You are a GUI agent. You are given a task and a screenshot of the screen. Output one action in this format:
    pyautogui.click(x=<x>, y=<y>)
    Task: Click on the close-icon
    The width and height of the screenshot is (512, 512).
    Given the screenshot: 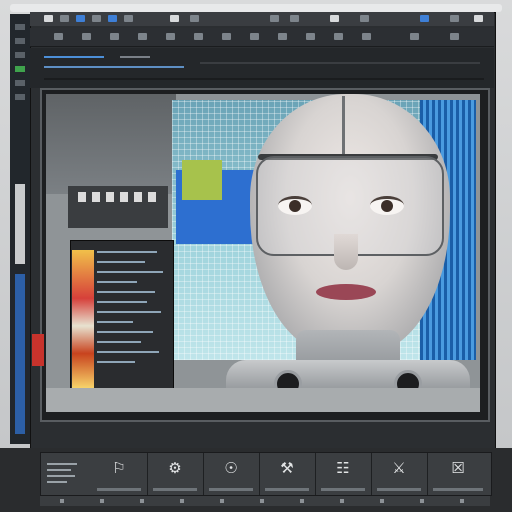 What is the action you would take?
    pyautogui.click(x=478, y=18)
    